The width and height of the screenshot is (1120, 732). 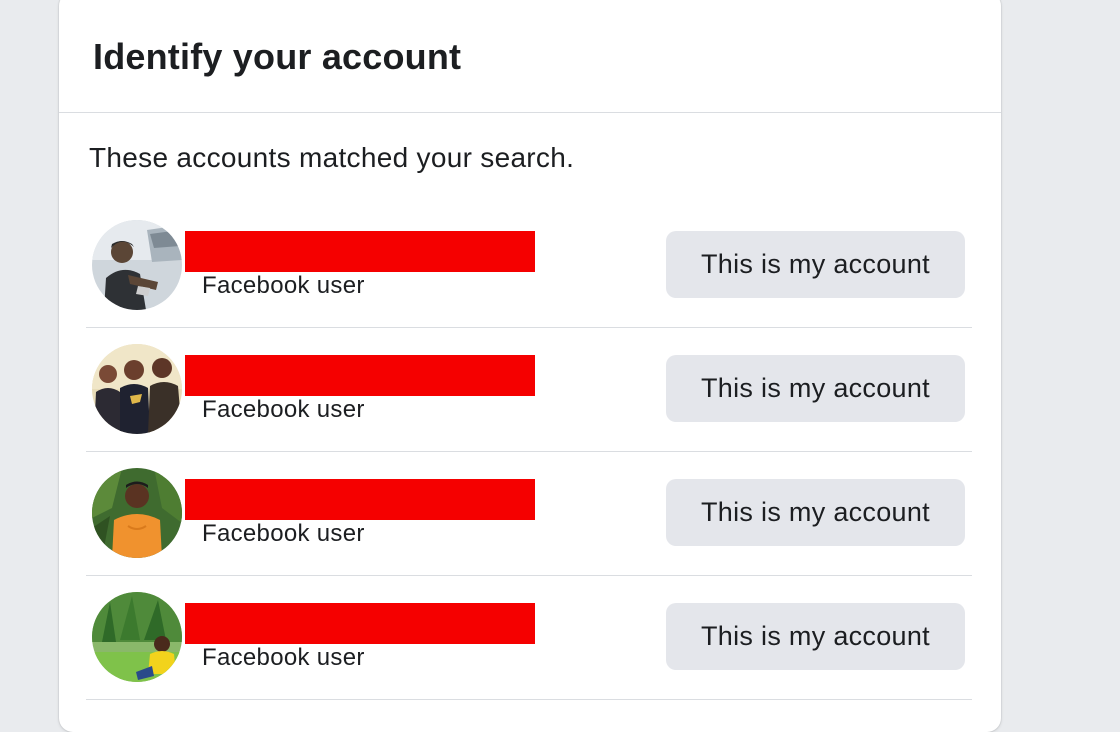 I want to click on intro-text: These accounts matched your search., so click(x=332, y=157).